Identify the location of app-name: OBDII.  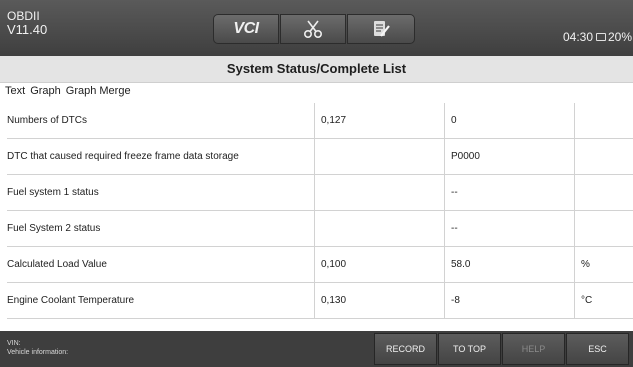
(23, 16).